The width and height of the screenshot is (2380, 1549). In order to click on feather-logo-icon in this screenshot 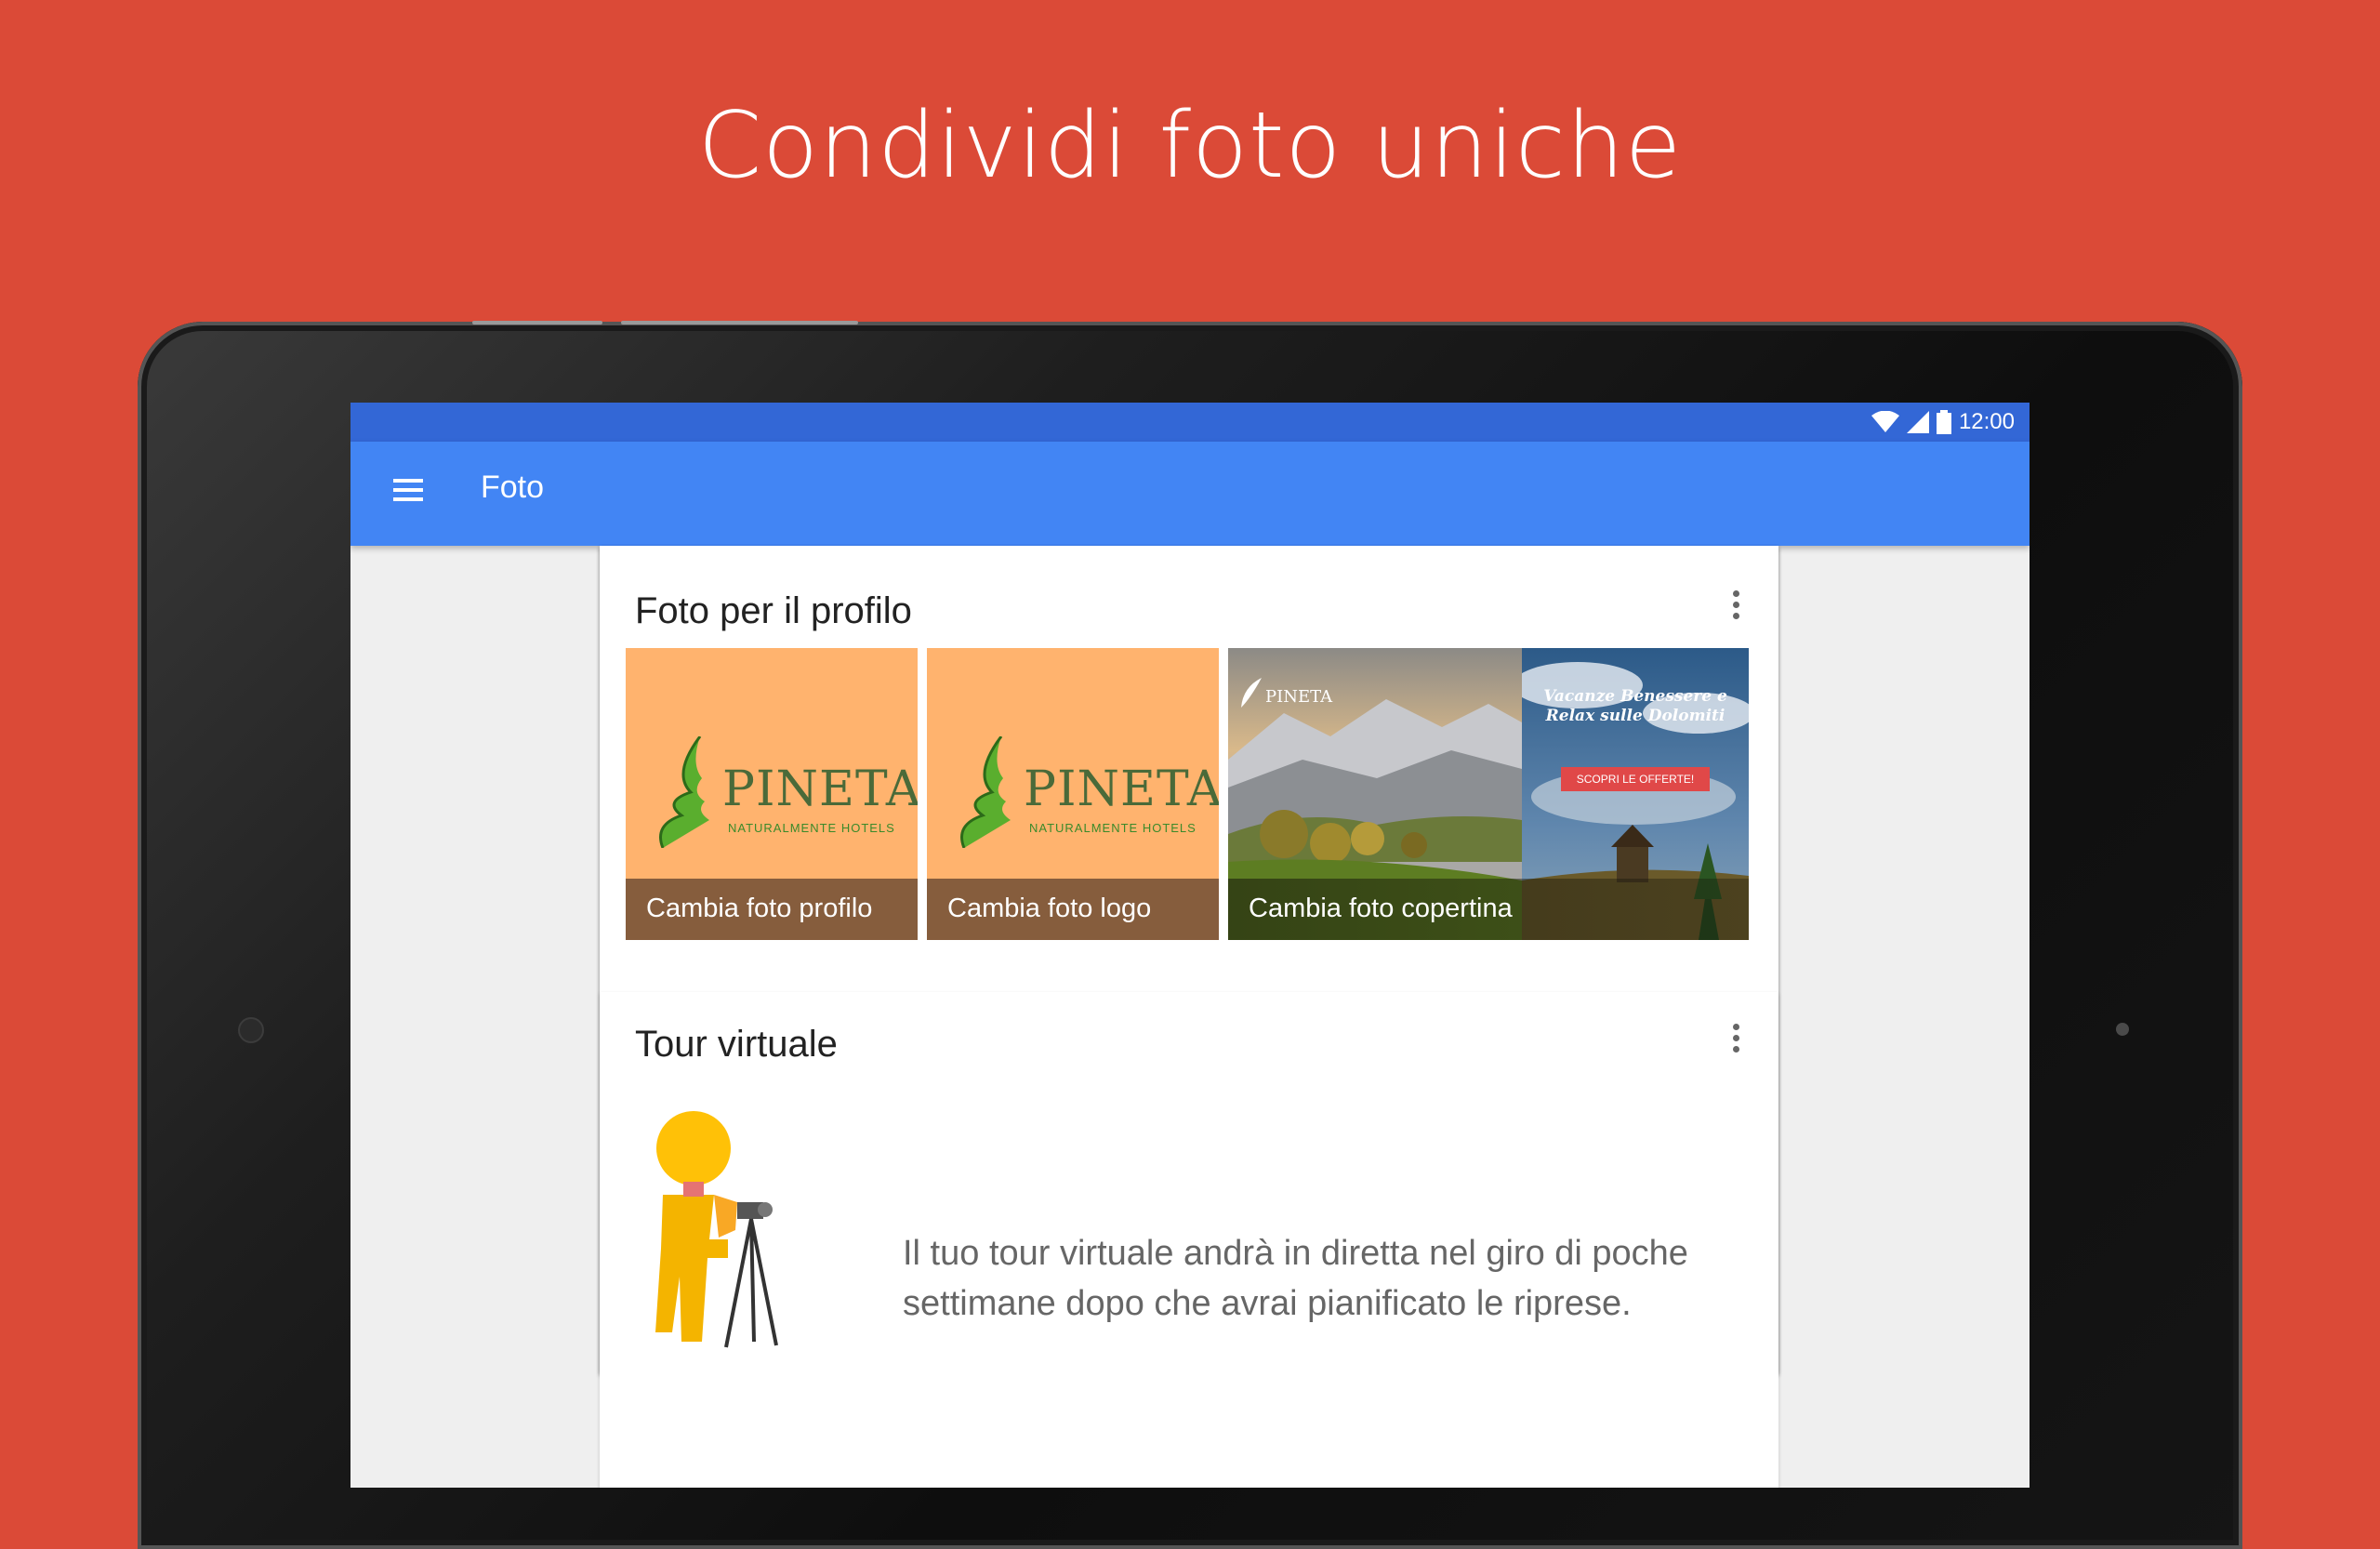, I will do `click(1251, 693)`.